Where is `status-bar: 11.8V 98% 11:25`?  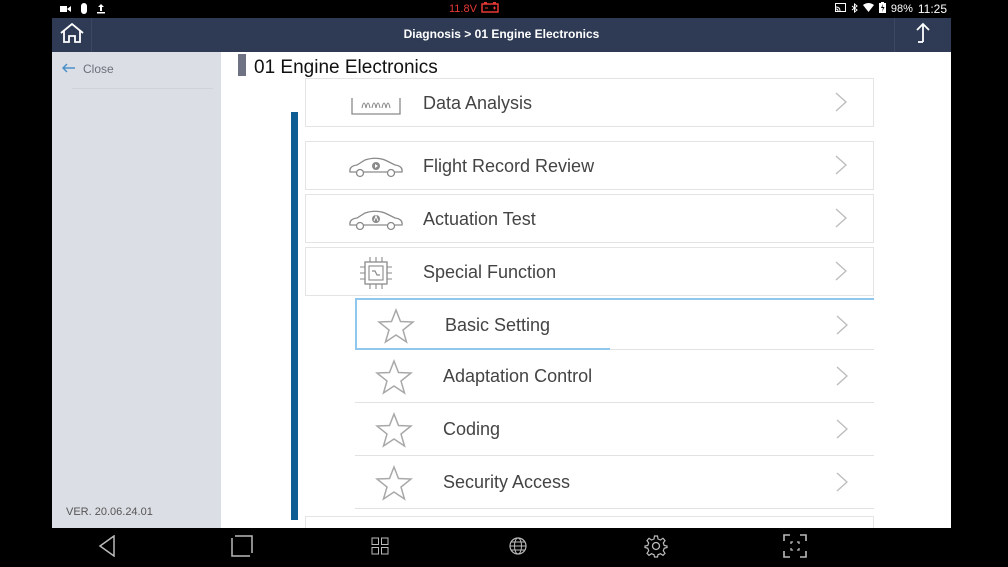
status-bar: 11.8V 98% 11:25 is located at coordinates (501, 9).